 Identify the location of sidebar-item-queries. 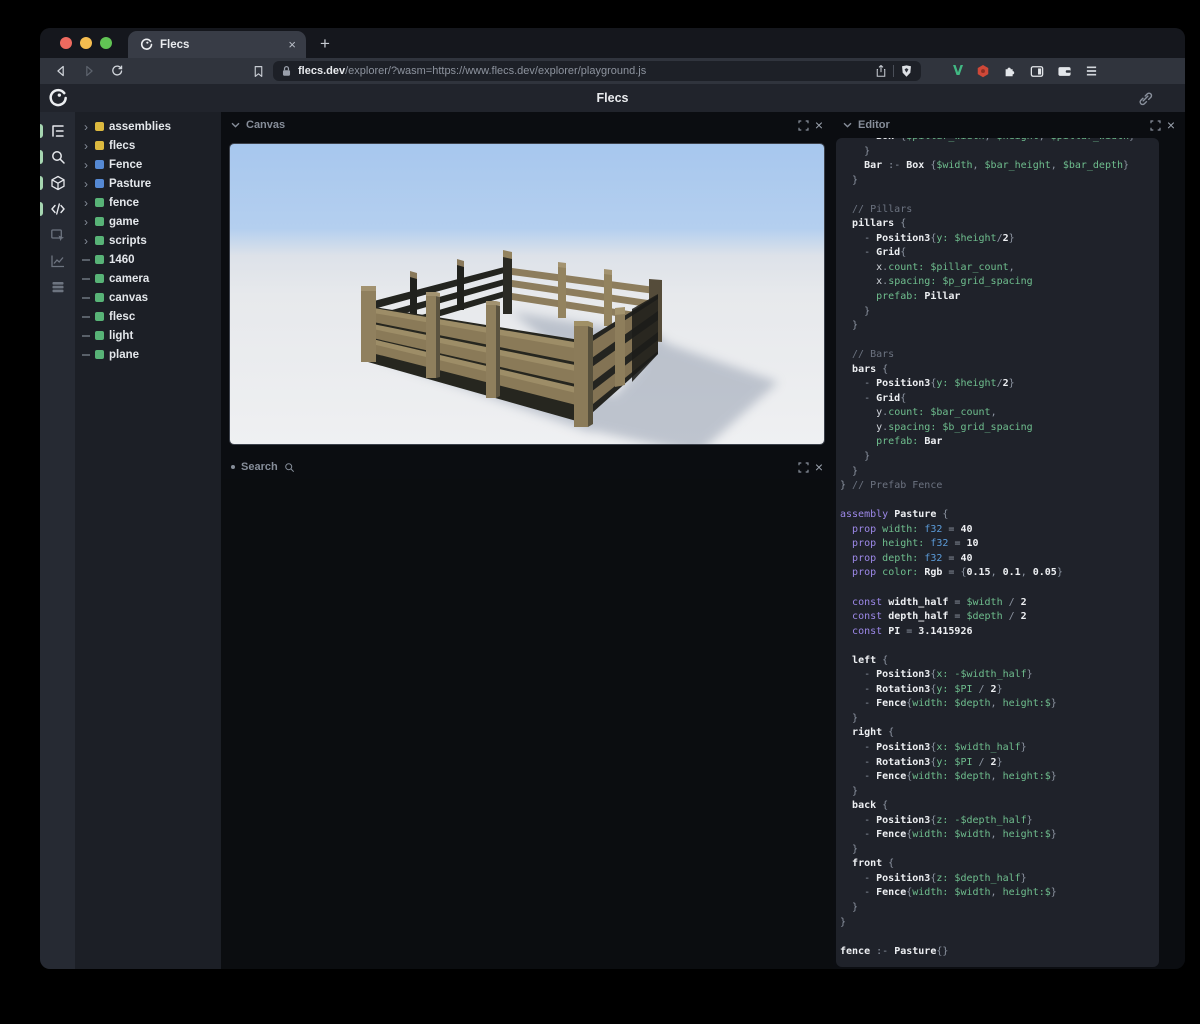
(57, 287).